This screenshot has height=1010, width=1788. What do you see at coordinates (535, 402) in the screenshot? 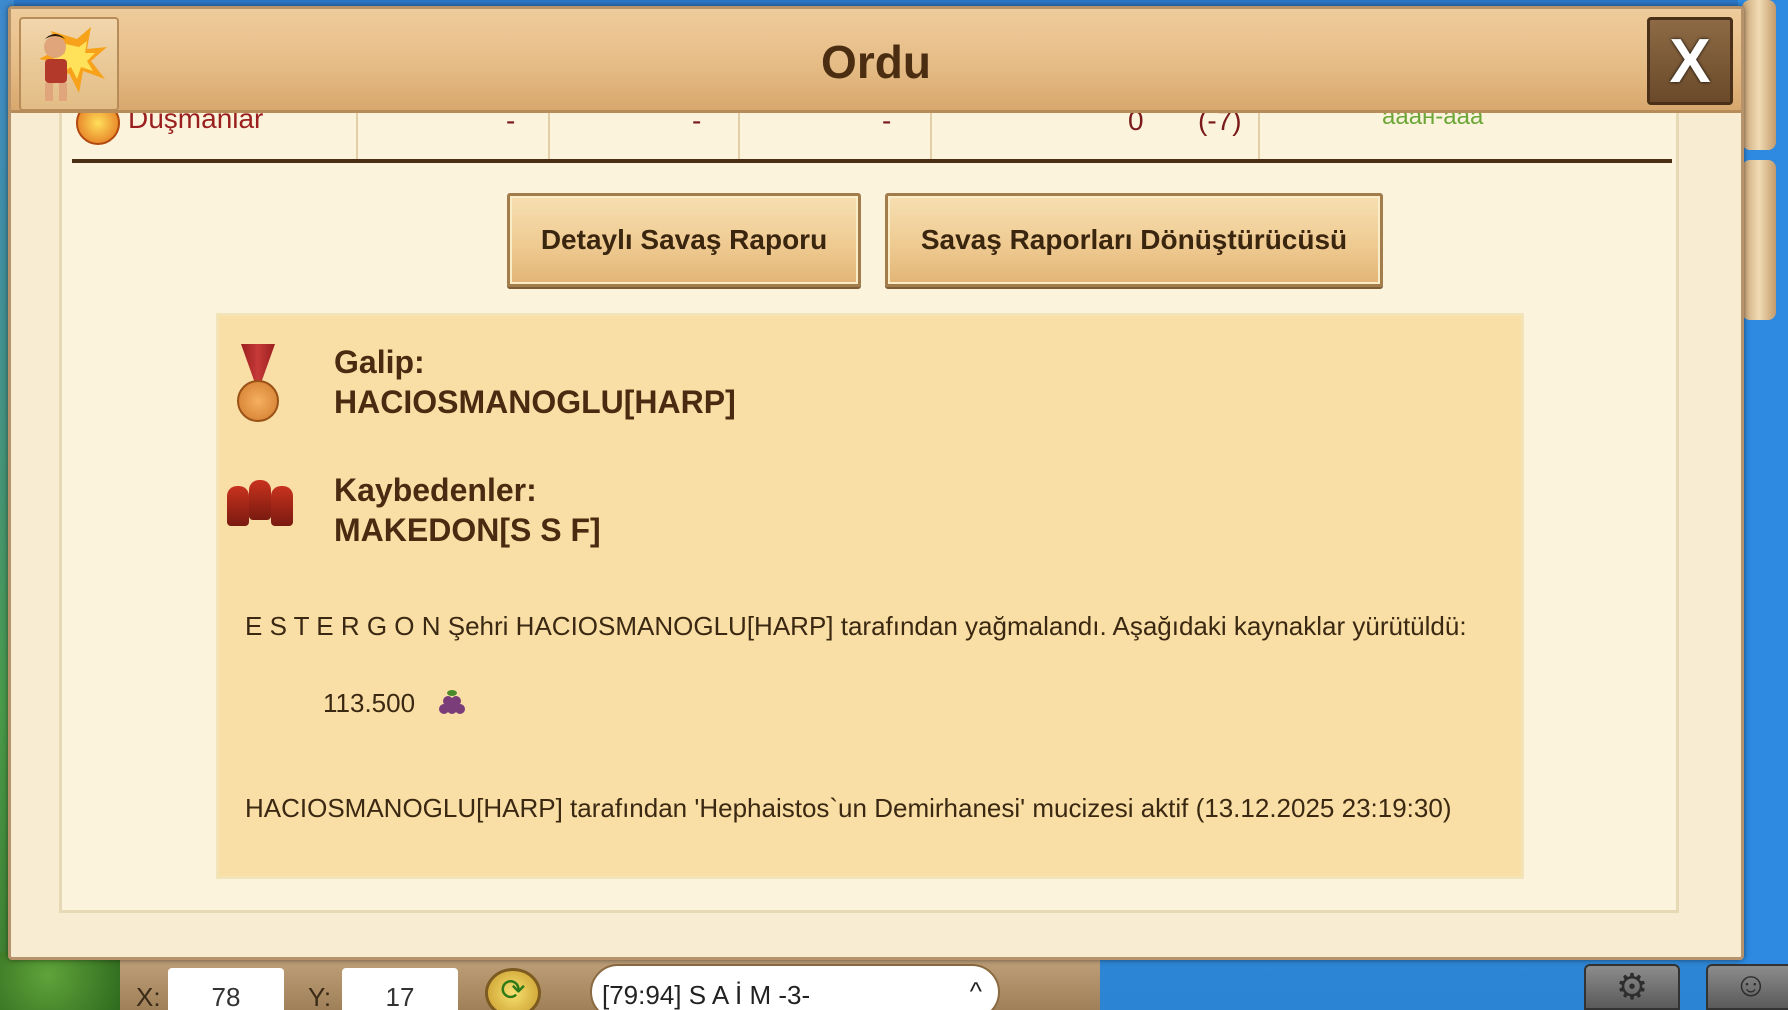
I see `winner-name: HACIOSMANOGLU[HARP]` at bounding box center [535, 402].